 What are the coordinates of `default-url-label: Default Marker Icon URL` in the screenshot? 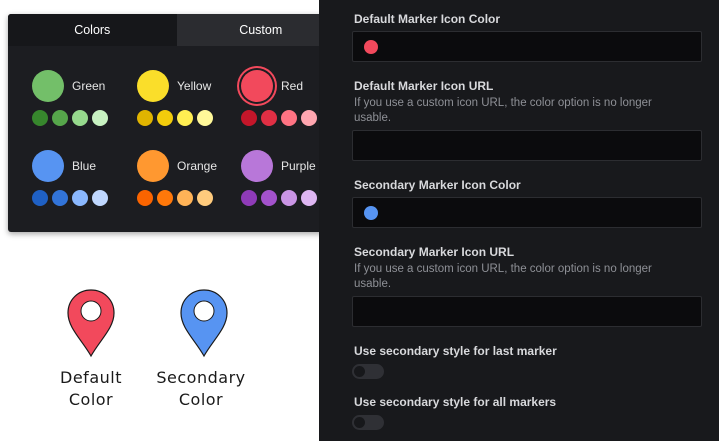 It's located at (424, 86).